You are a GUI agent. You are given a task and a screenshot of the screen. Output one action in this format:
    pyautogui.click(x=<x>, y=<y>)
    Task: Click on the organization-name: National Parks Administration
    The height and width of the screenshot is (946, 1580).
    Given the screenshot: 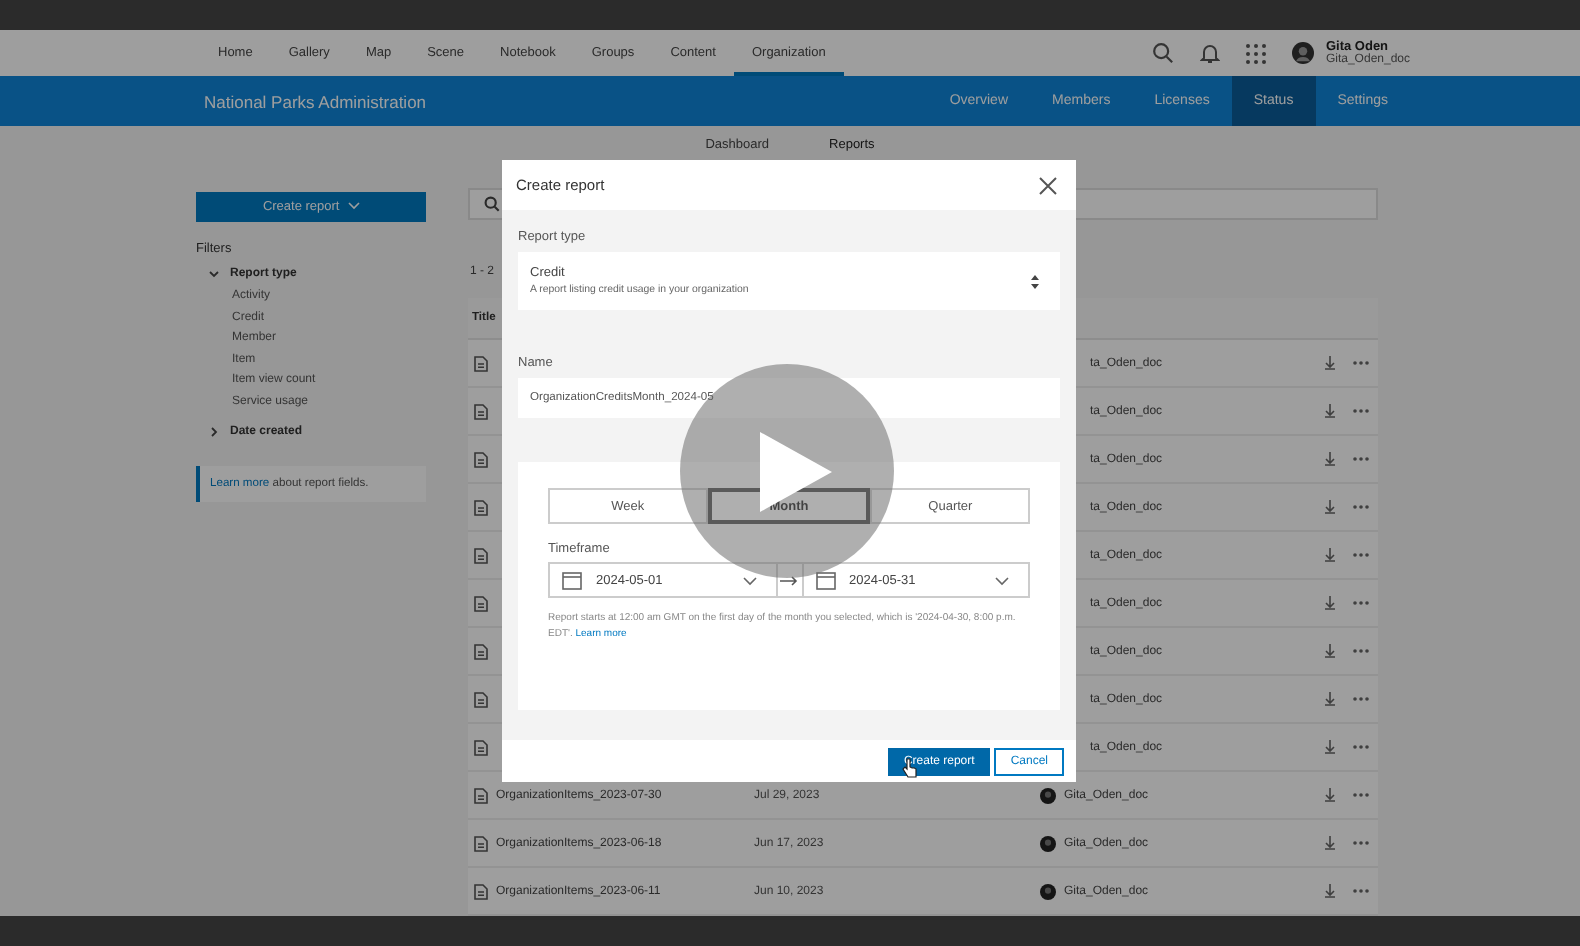 What is the action you would take?
    pyautogui.click(x=316, y=101)
    